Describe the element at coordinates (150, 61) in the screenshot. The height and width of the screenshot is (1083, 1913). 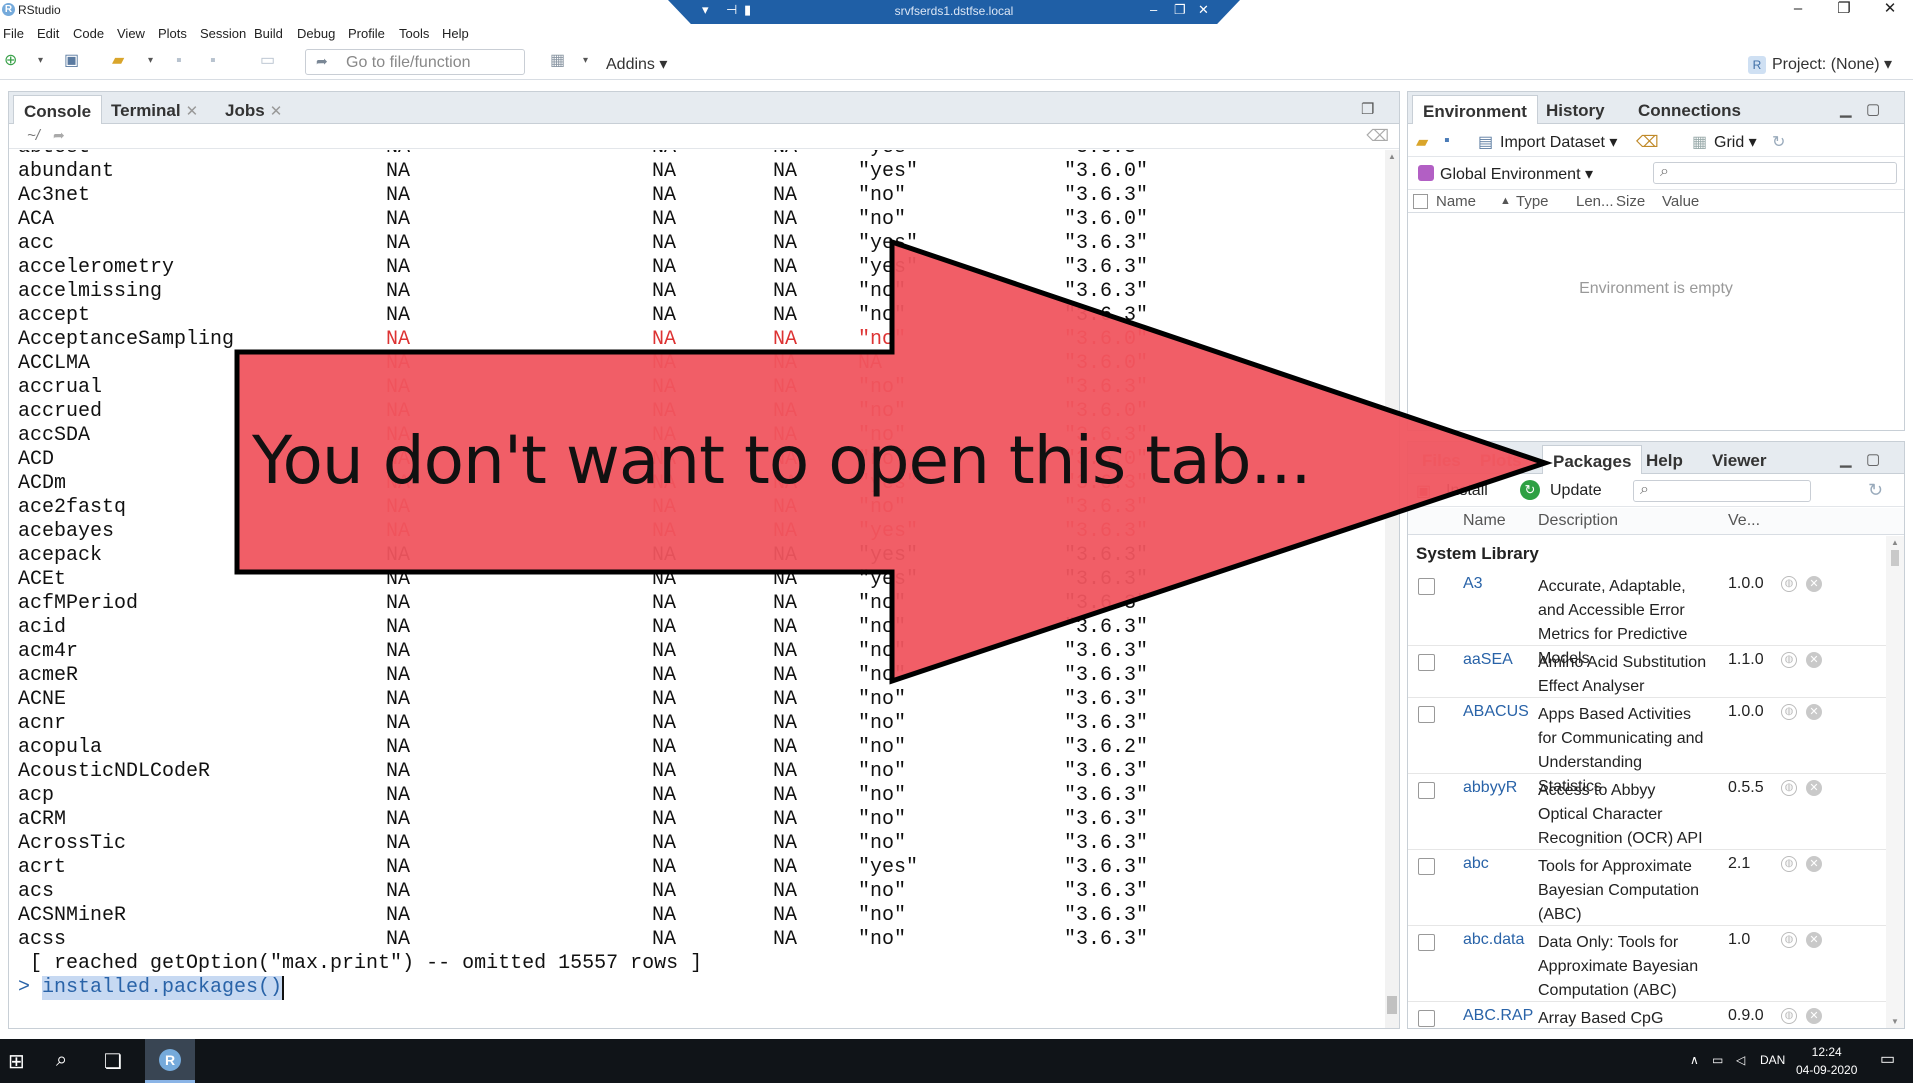
I see `open-dropdown-icon: ▾` at that location.